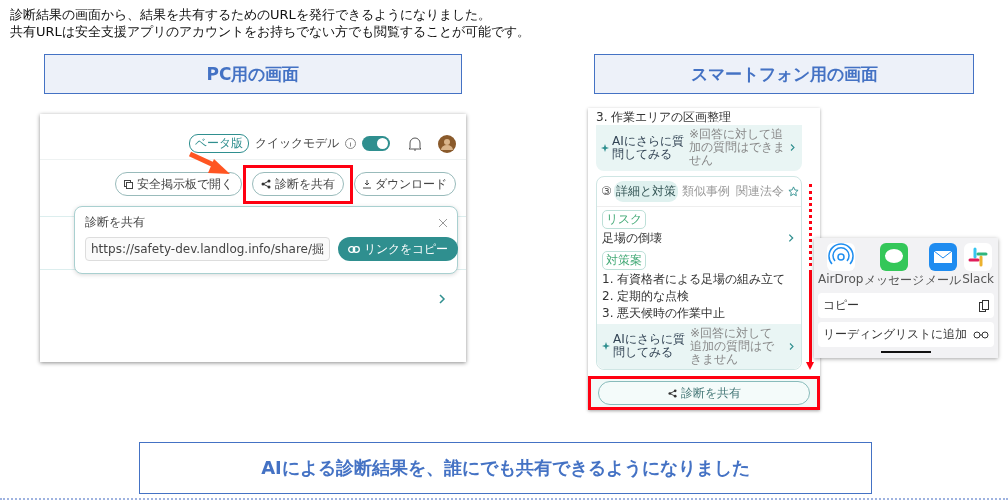 The image size is (1008, 502). I want to click on measure-item: 3. 悪天候時の作業中止, so click(664, 313).